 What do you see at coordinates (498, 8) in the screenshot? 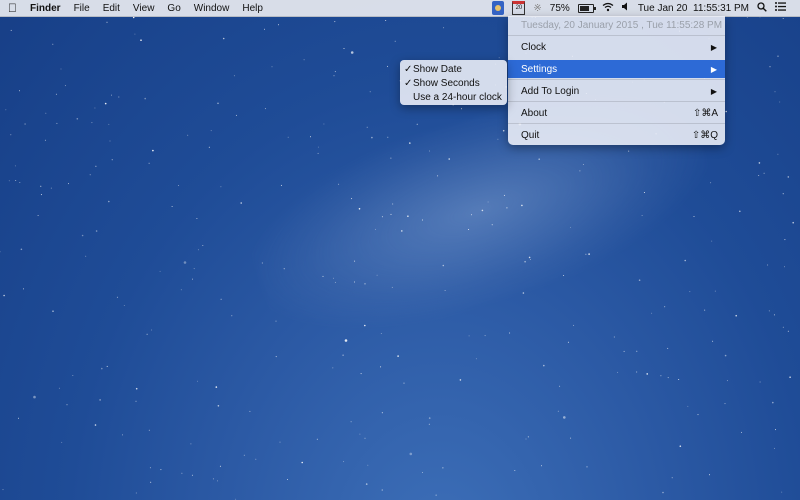
I see `clock-app-icon` at bounding box center [498, 8].